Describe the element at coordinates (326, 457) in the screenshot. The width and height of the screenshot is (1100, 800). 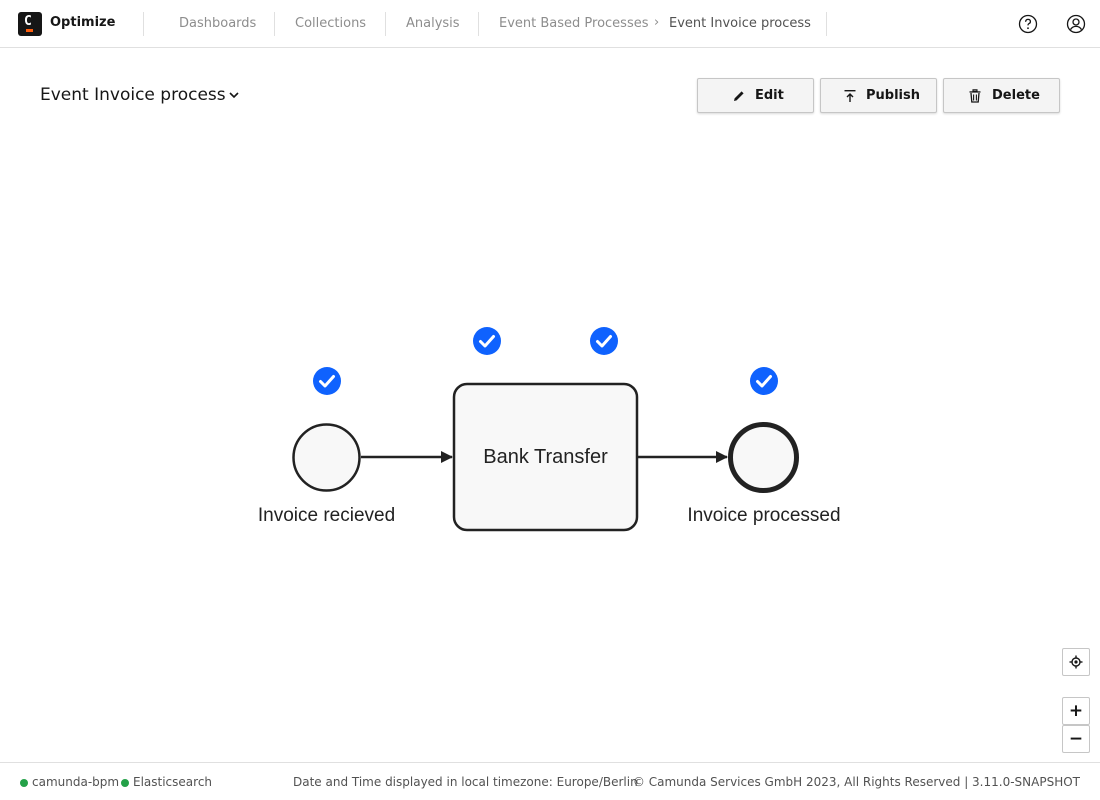
I see `start-event` at that location.